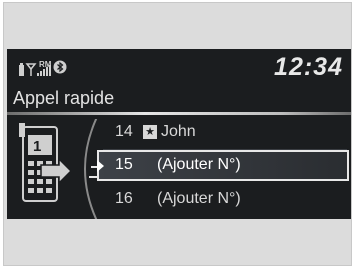 The image size is (355, 268). Describe the element at coordinates (223, 132) in the screenshot. I see `list-item: 14 ★ John` at that location.